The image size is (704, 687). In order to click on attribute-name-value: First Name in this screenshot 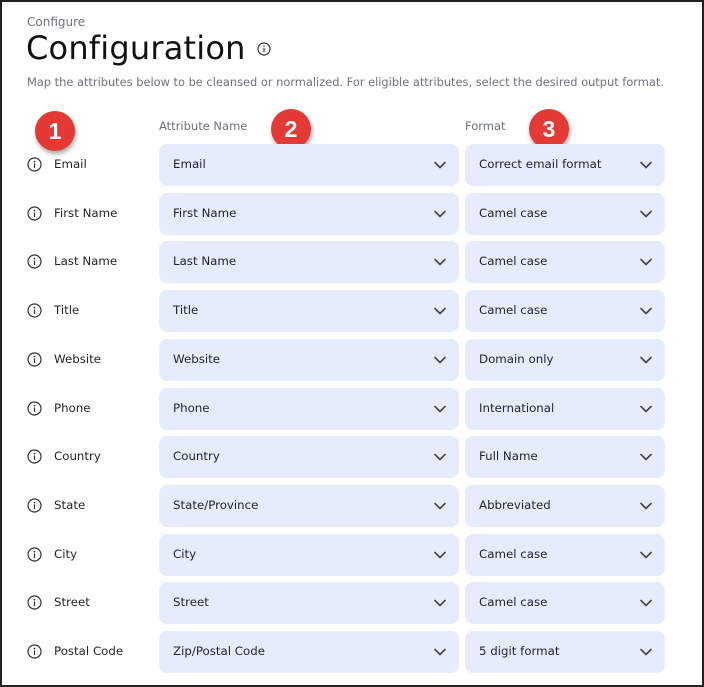, I will do `click(205, 213)`.